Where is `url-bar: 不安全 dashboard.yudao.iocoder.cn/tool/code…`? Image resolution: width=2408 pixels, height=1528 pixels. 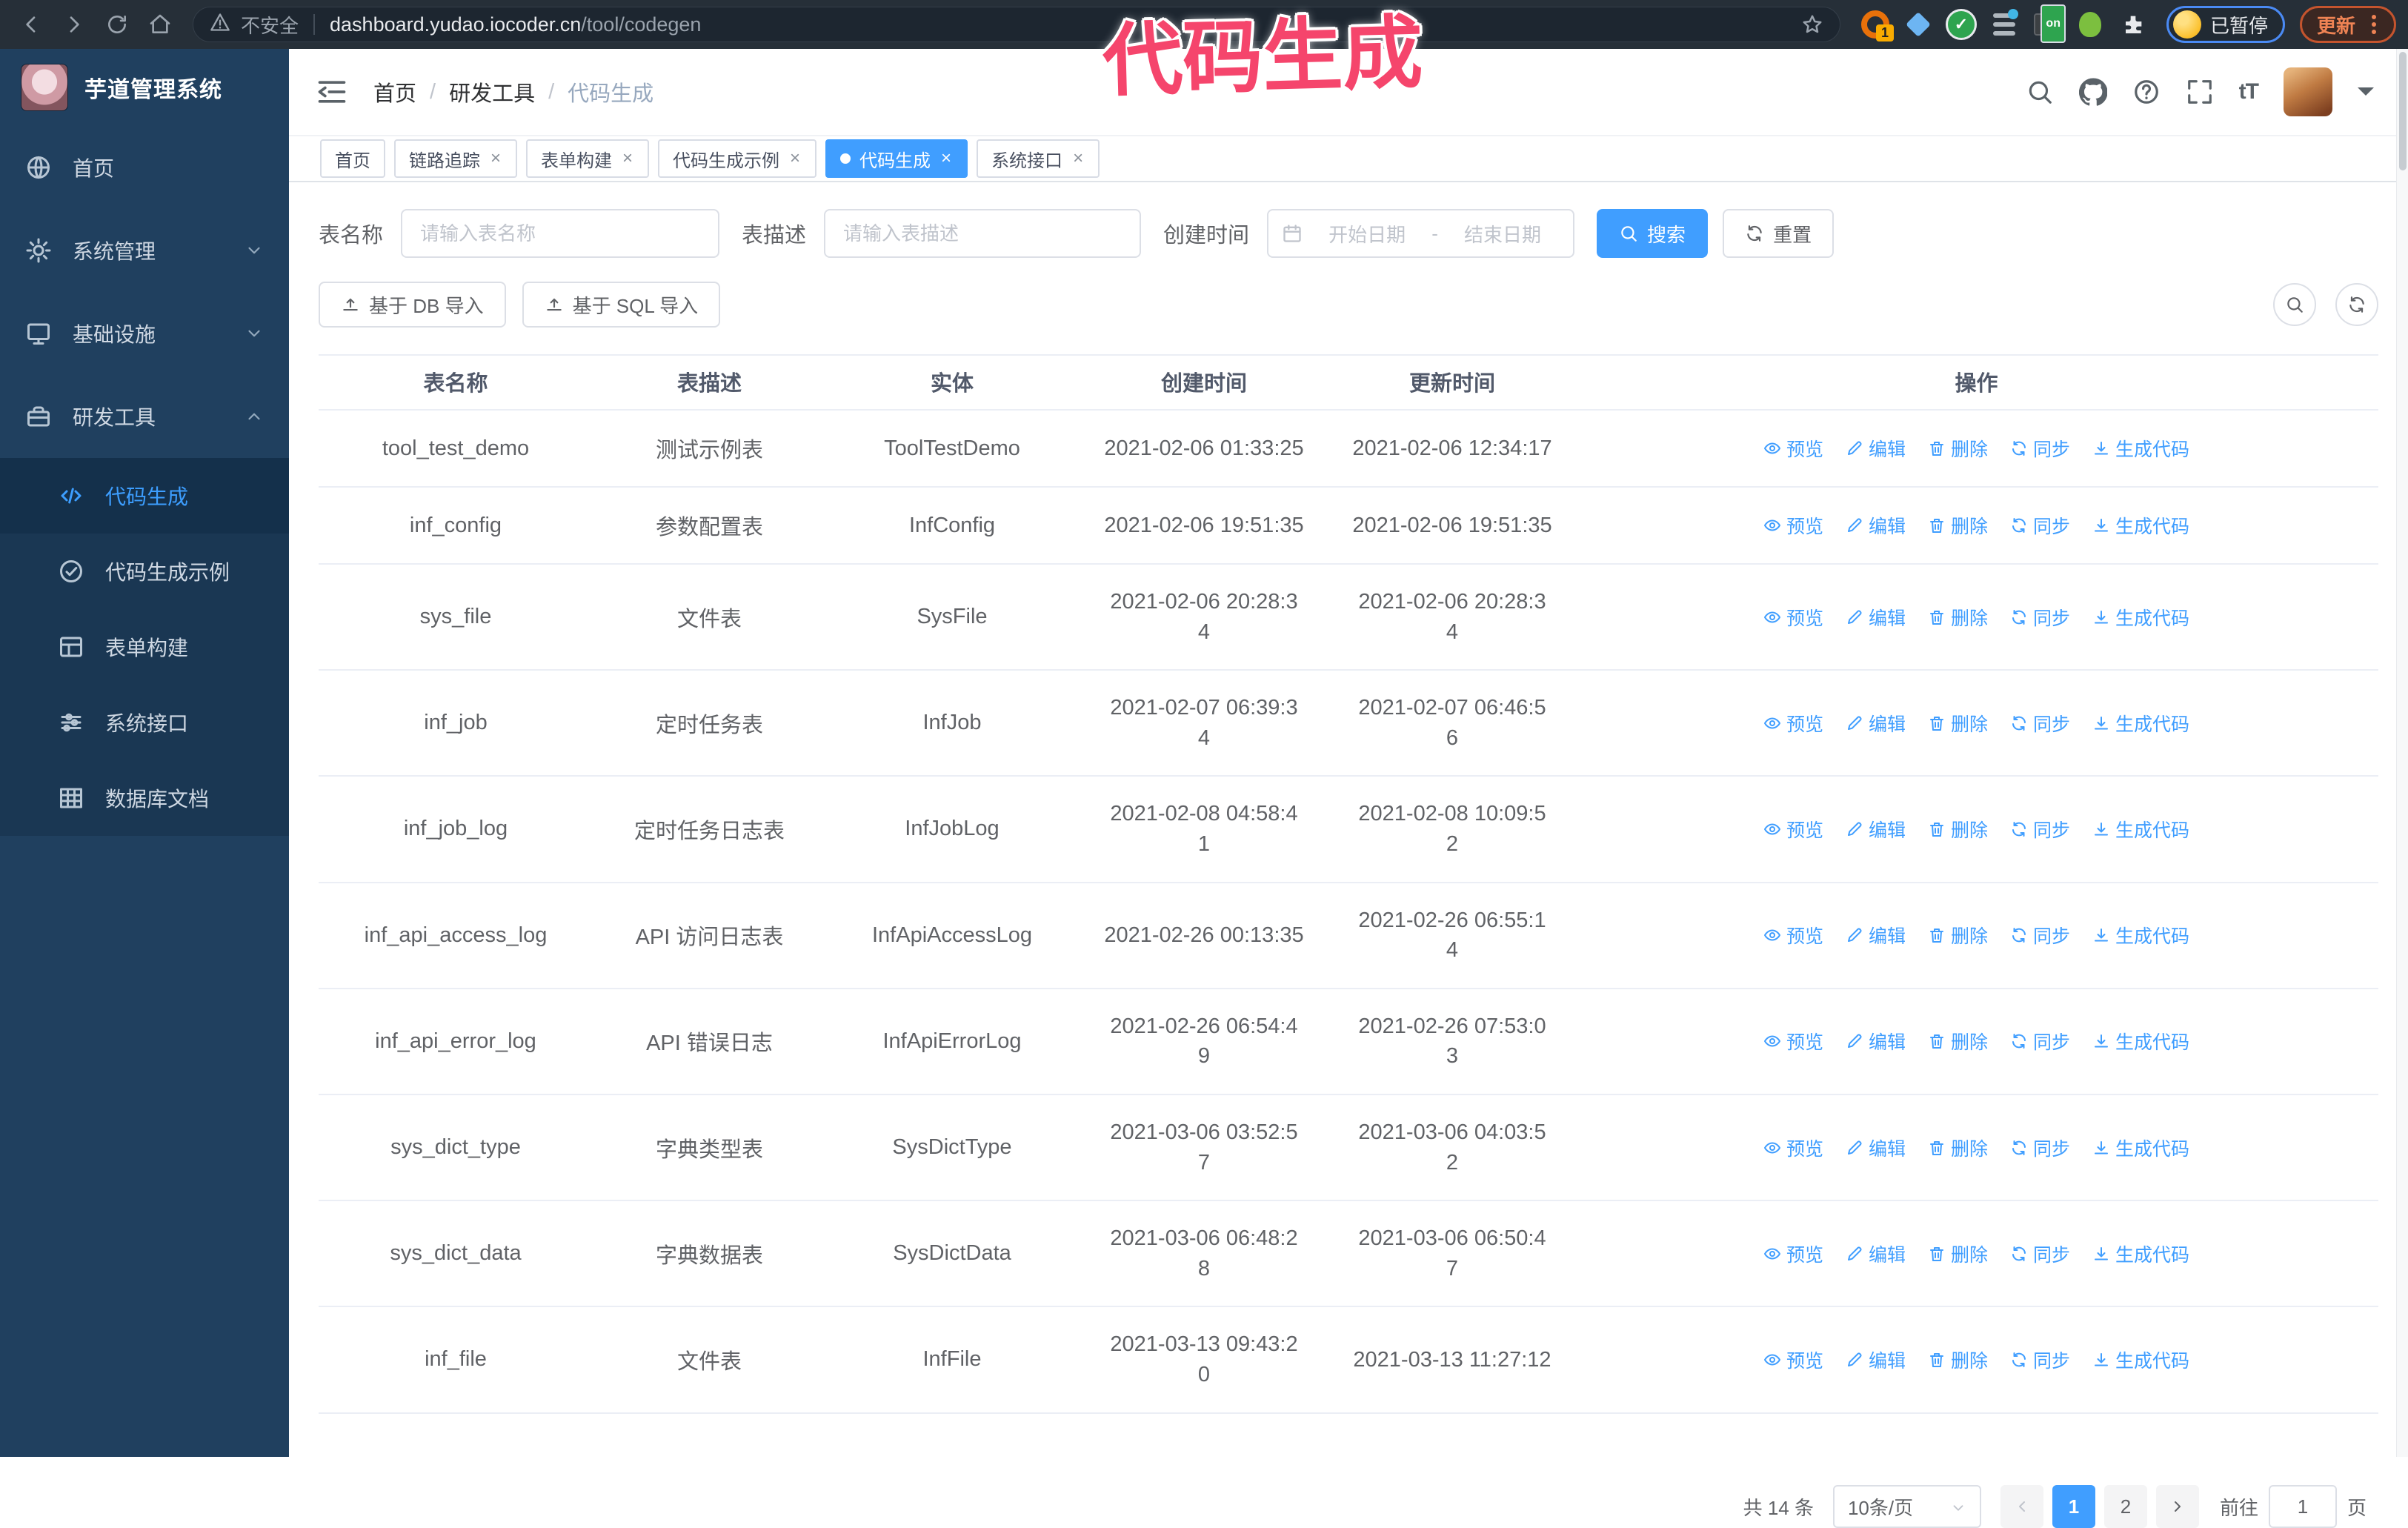 url-bar: 不安全 dashboard.yudao.iocoder.cn/tool/code… is located at coordinates (1016, 24).